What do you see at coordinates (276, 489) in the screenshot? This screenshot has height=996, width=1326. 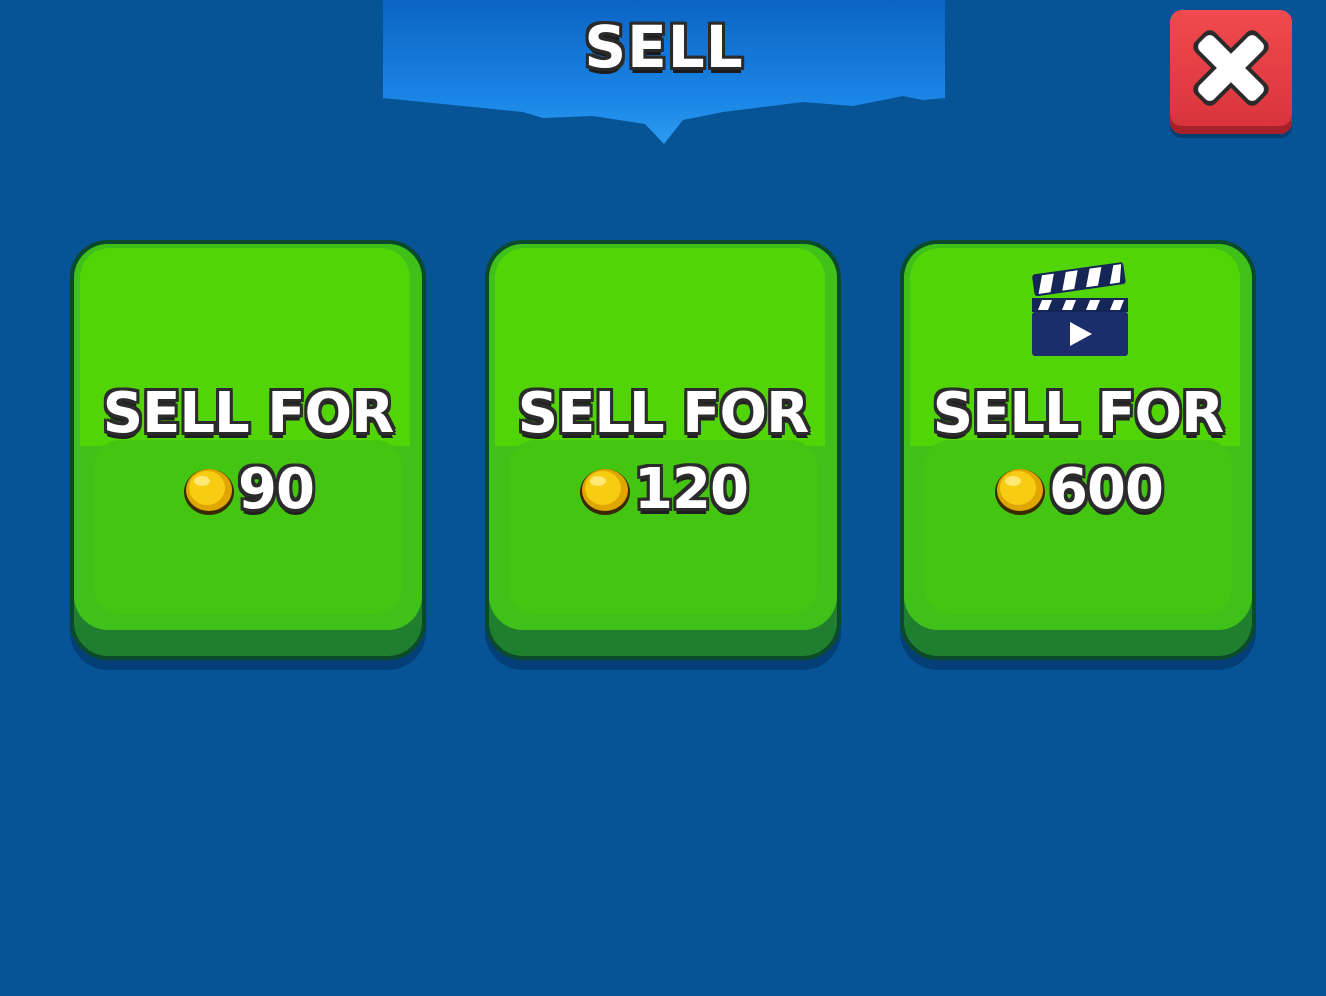 I see `price-value: 90` at bounding box center [276, 489].